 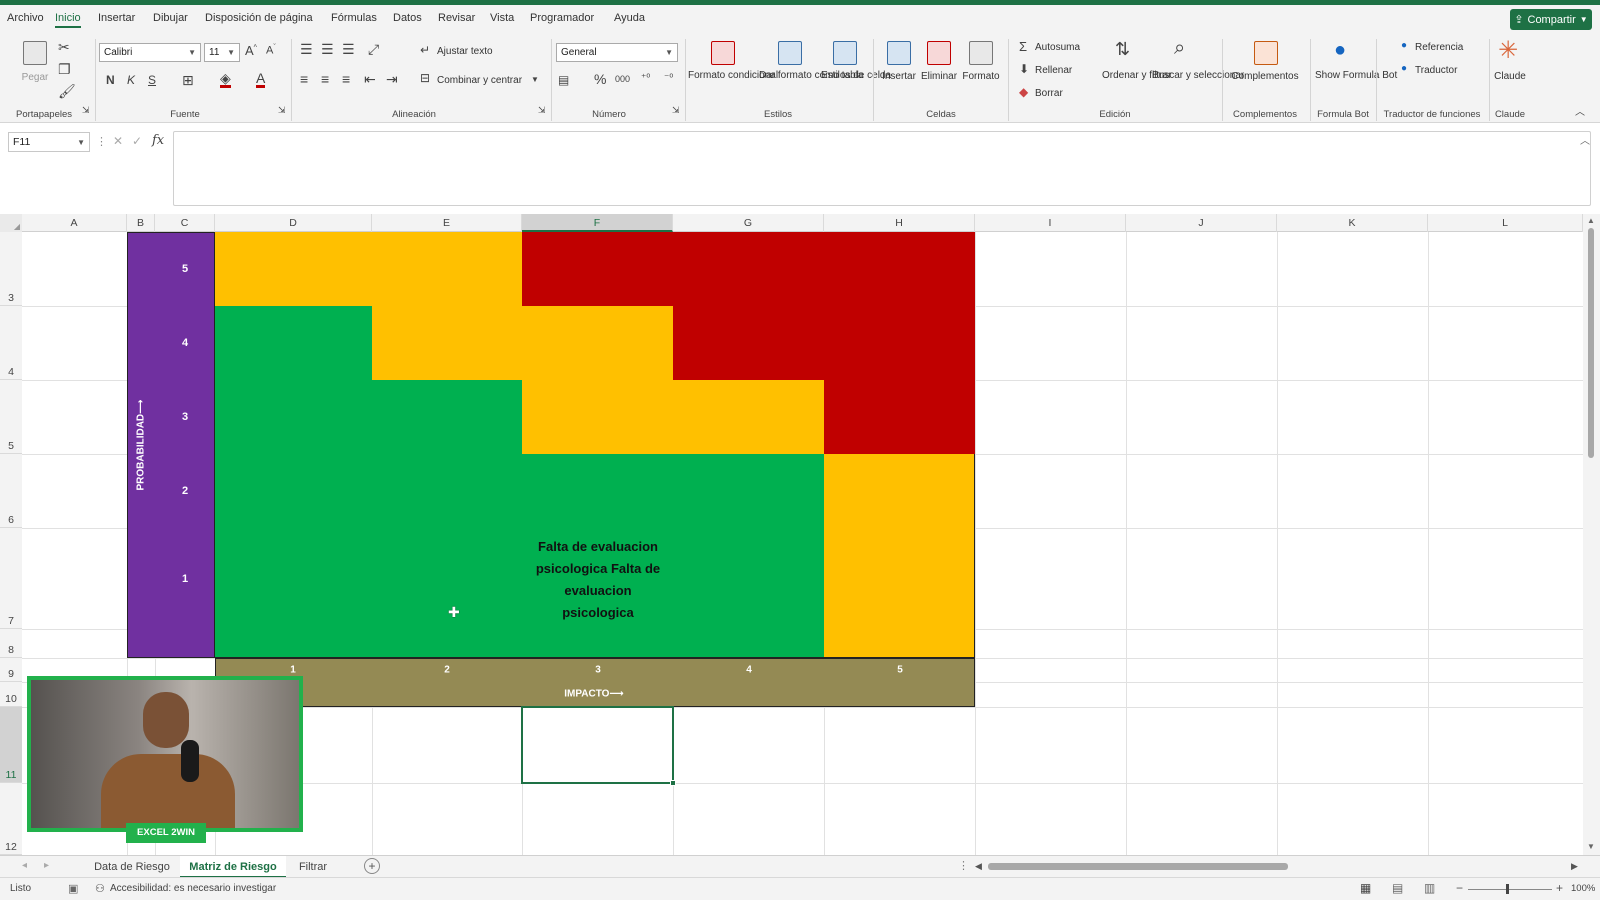 What do you see at coordinates (899, 223) in the screenshot?
I see `column-header-h: H` at bounding box center [899, 223].